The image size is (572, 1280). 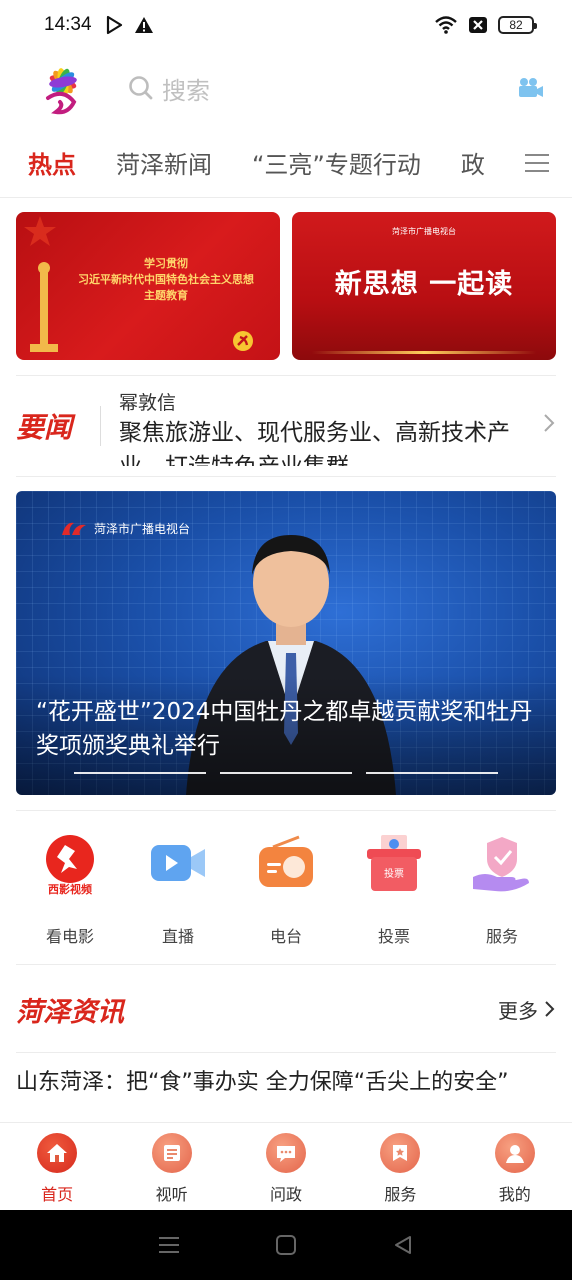 I want to click on search-placeholder: 搜索, so click(x=186, y=90).